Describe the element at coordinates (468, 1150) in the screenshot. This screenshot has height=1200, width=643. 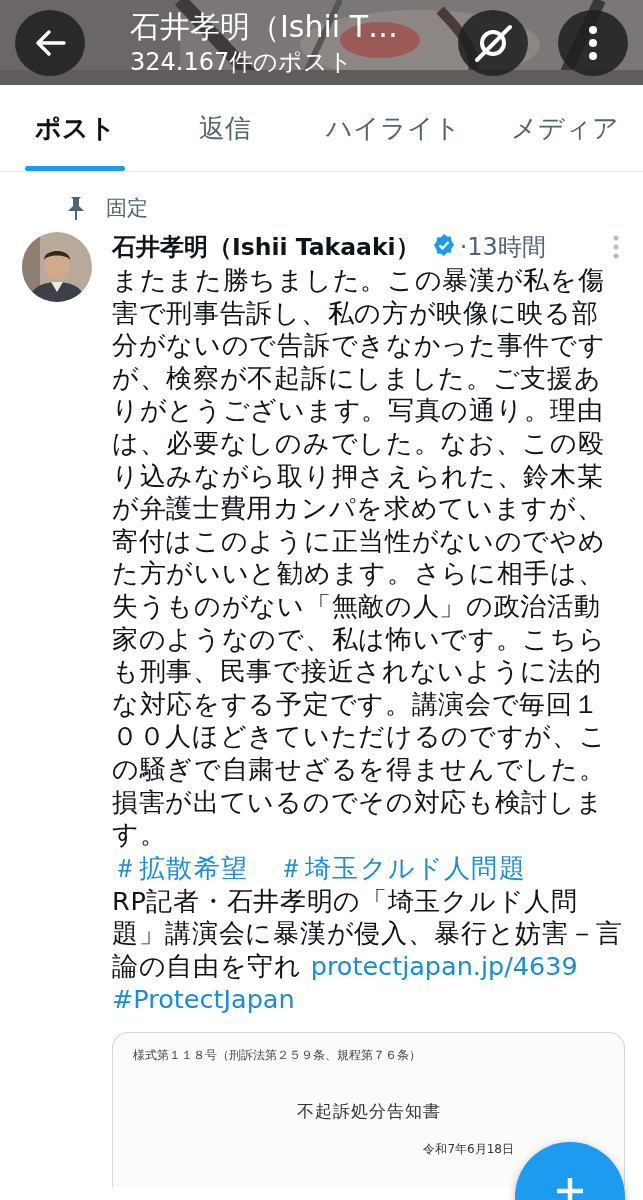
I see `document-date: 令和7年6月18日` at that location.